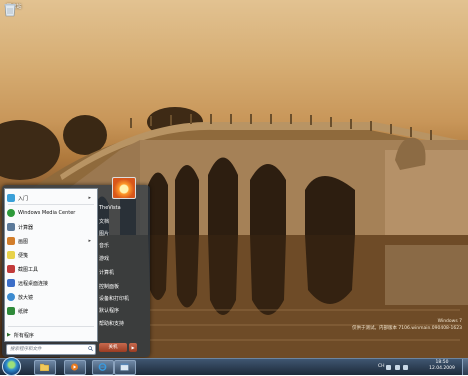  Describe the element at coordinates (111, 325) in the screenshot. I see `start-link-help-support: 帮助和支持` at that location.